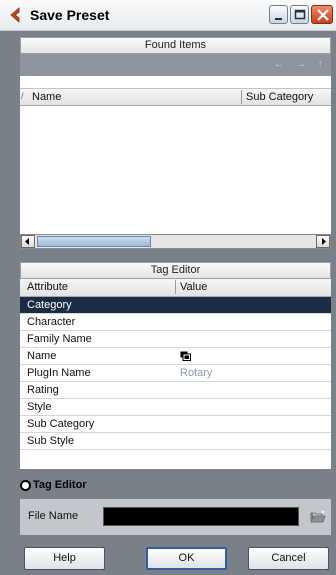 The height and width of the screenshot is (575, 336). I want to click on radio-icon, so click(25, 485).